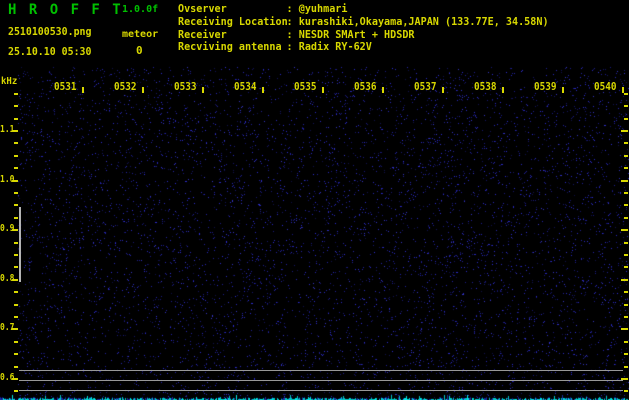  Describe the element at coordinates (50, 31) in the screenshot. I see `output-filename: 2510100530.png` at that location.